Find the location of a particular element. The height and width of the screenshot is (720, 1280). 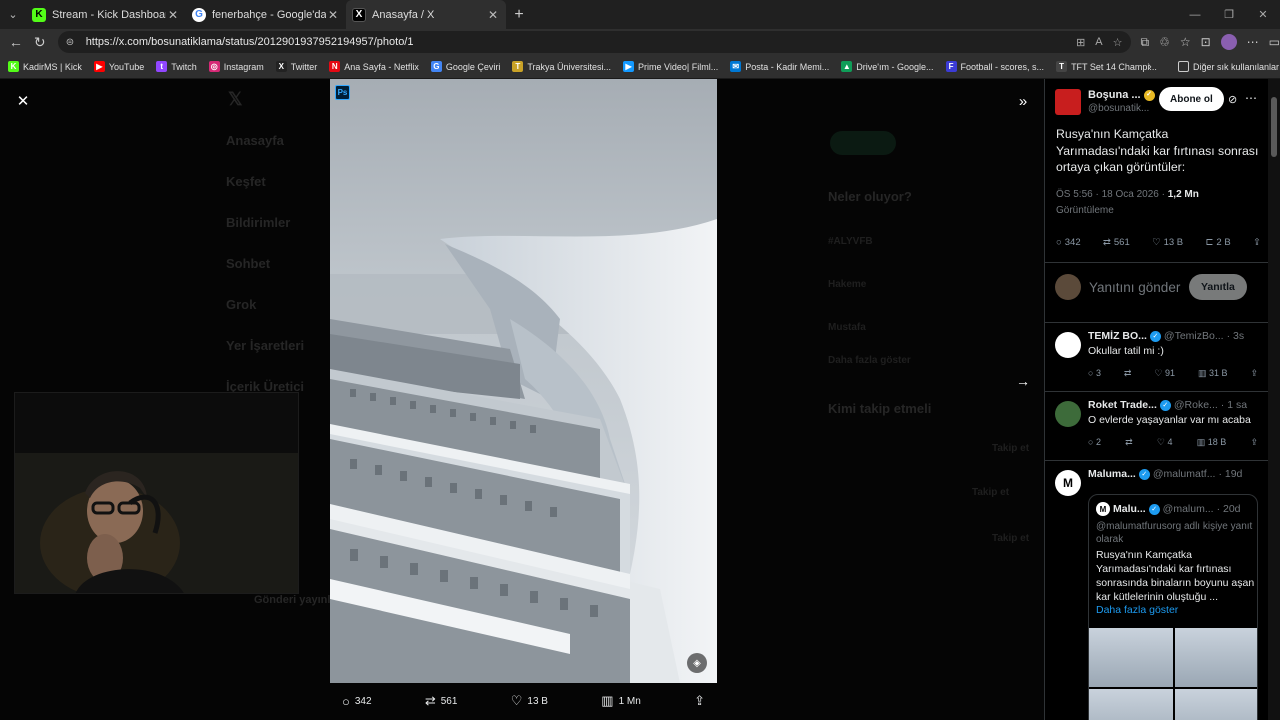

minimize-icon: — is located at coordinates (1195, 14).